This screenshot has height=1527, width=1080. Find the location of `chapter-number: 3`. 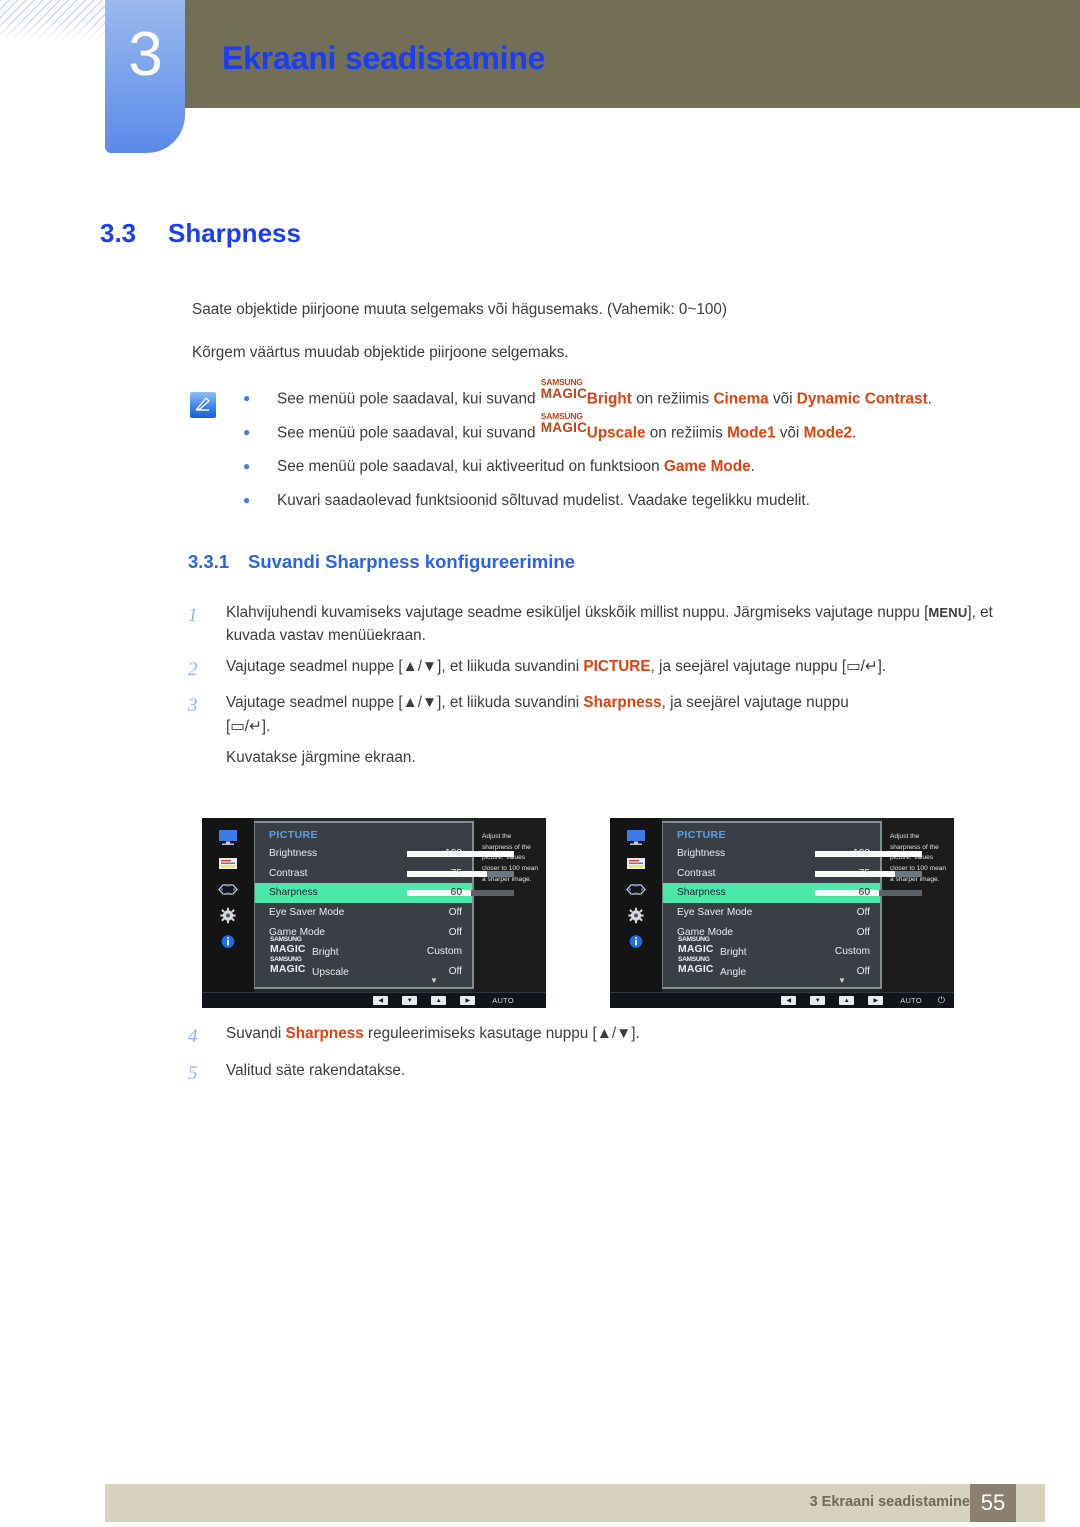

chapter-number: 3 is located at coordinates (145, 54).